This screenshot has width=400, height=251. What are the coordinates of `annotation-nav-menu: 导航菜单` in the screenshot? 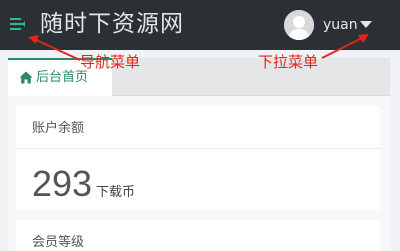 It's located at (110, 62).